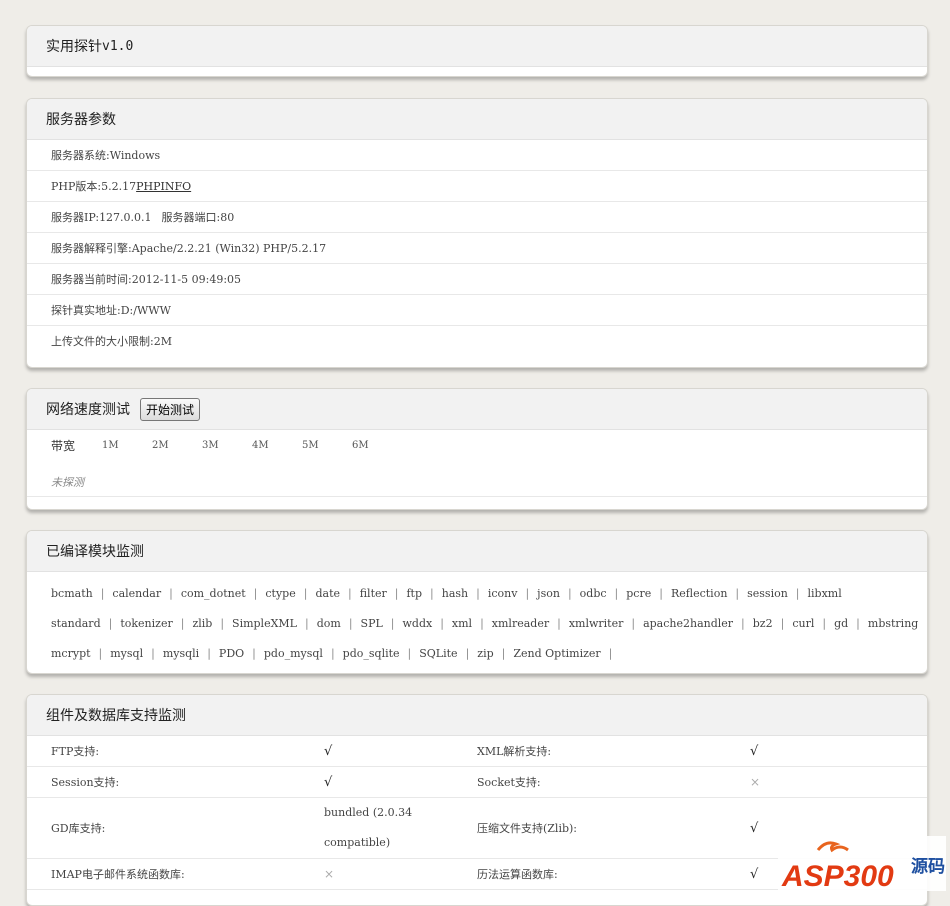 Image resolution: width=950 pixels, height=906 pixels. What do you see at coordinates (477, 217) in the screenshot?
I see `server-ip-row: 服务器IP: 127.0.0.1 服务器端口: 80` at bounding box center [477, 217].